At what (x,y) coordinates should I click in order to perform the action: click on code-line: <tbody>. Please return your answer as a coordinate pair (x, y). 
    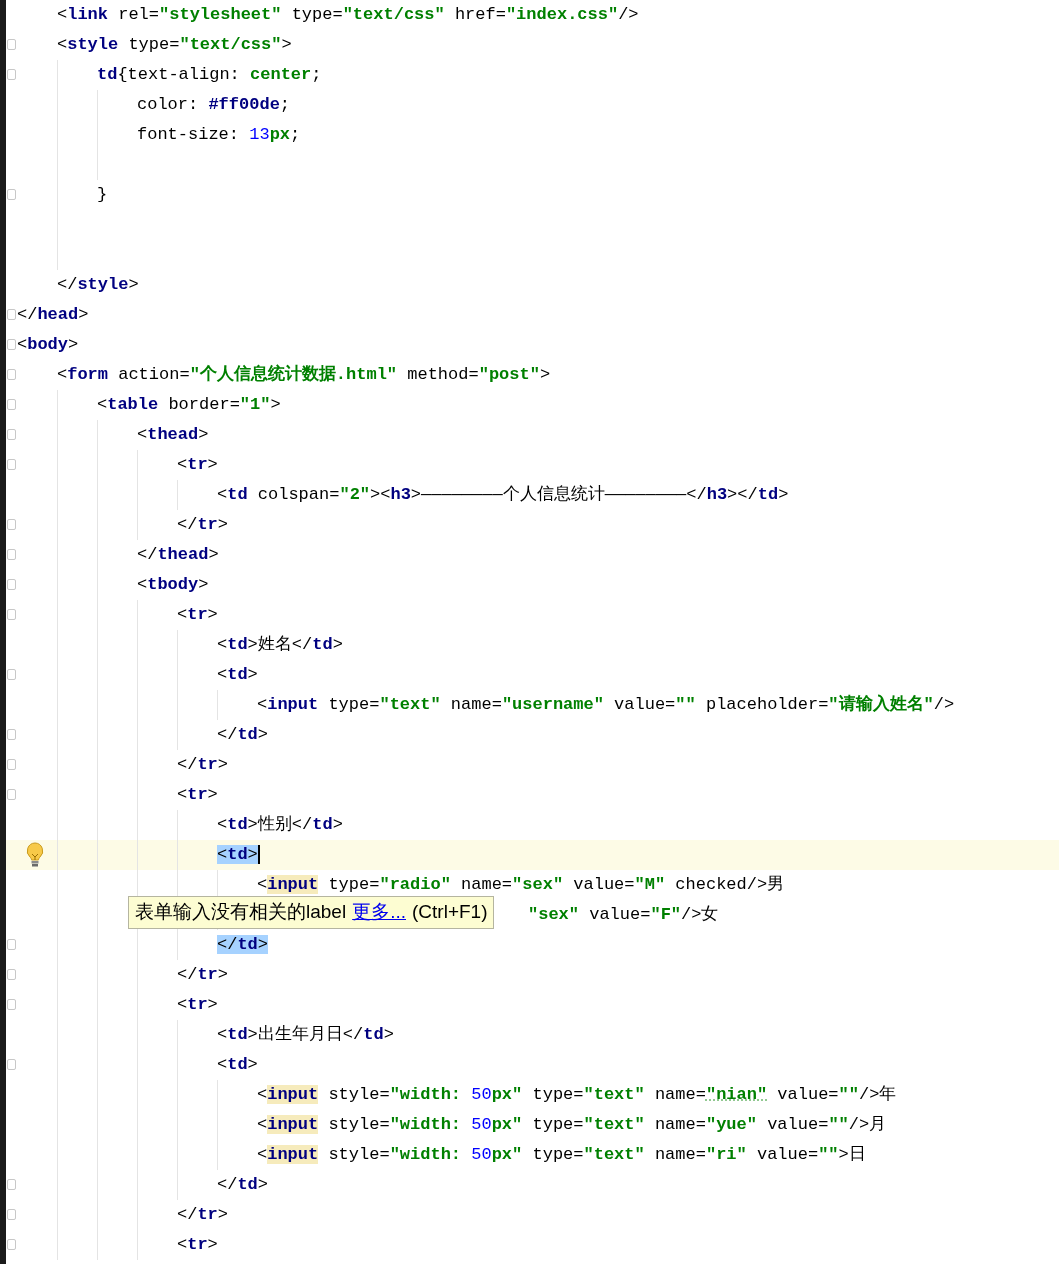
    Looking at the image, I should click on (173, 585).